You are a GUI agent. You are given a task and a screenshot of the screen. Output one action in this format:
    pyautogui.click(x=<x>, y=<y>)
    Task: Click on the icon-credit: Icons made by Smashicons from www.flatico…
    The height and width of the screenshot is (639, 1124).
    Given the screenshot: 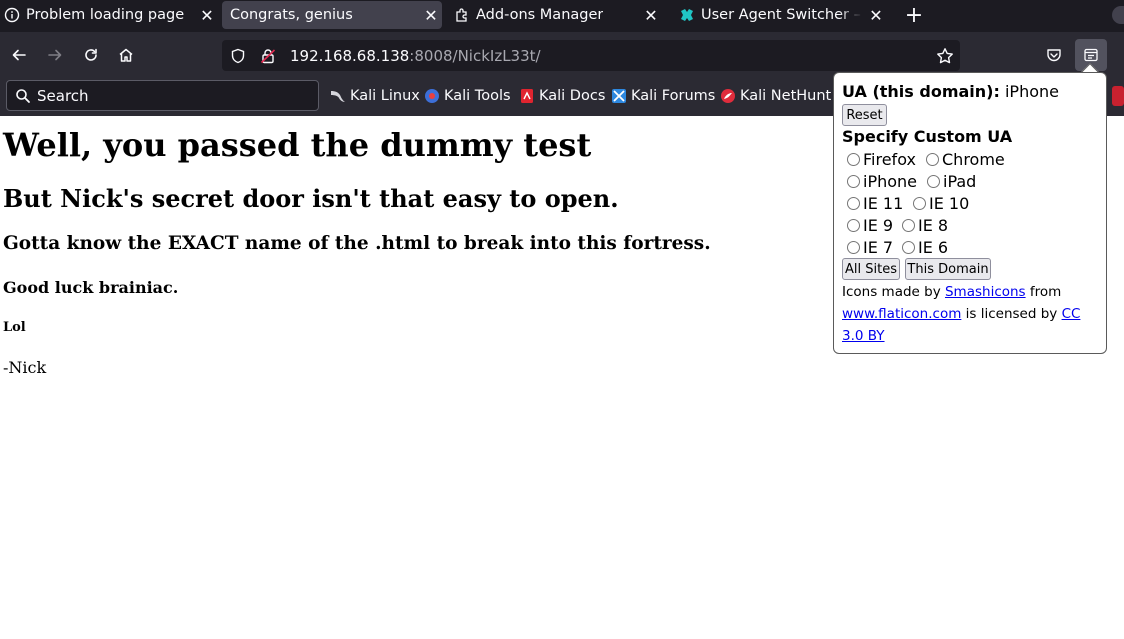 What is the action you would take?
    pyautogui.click(x=972, y=314)
    